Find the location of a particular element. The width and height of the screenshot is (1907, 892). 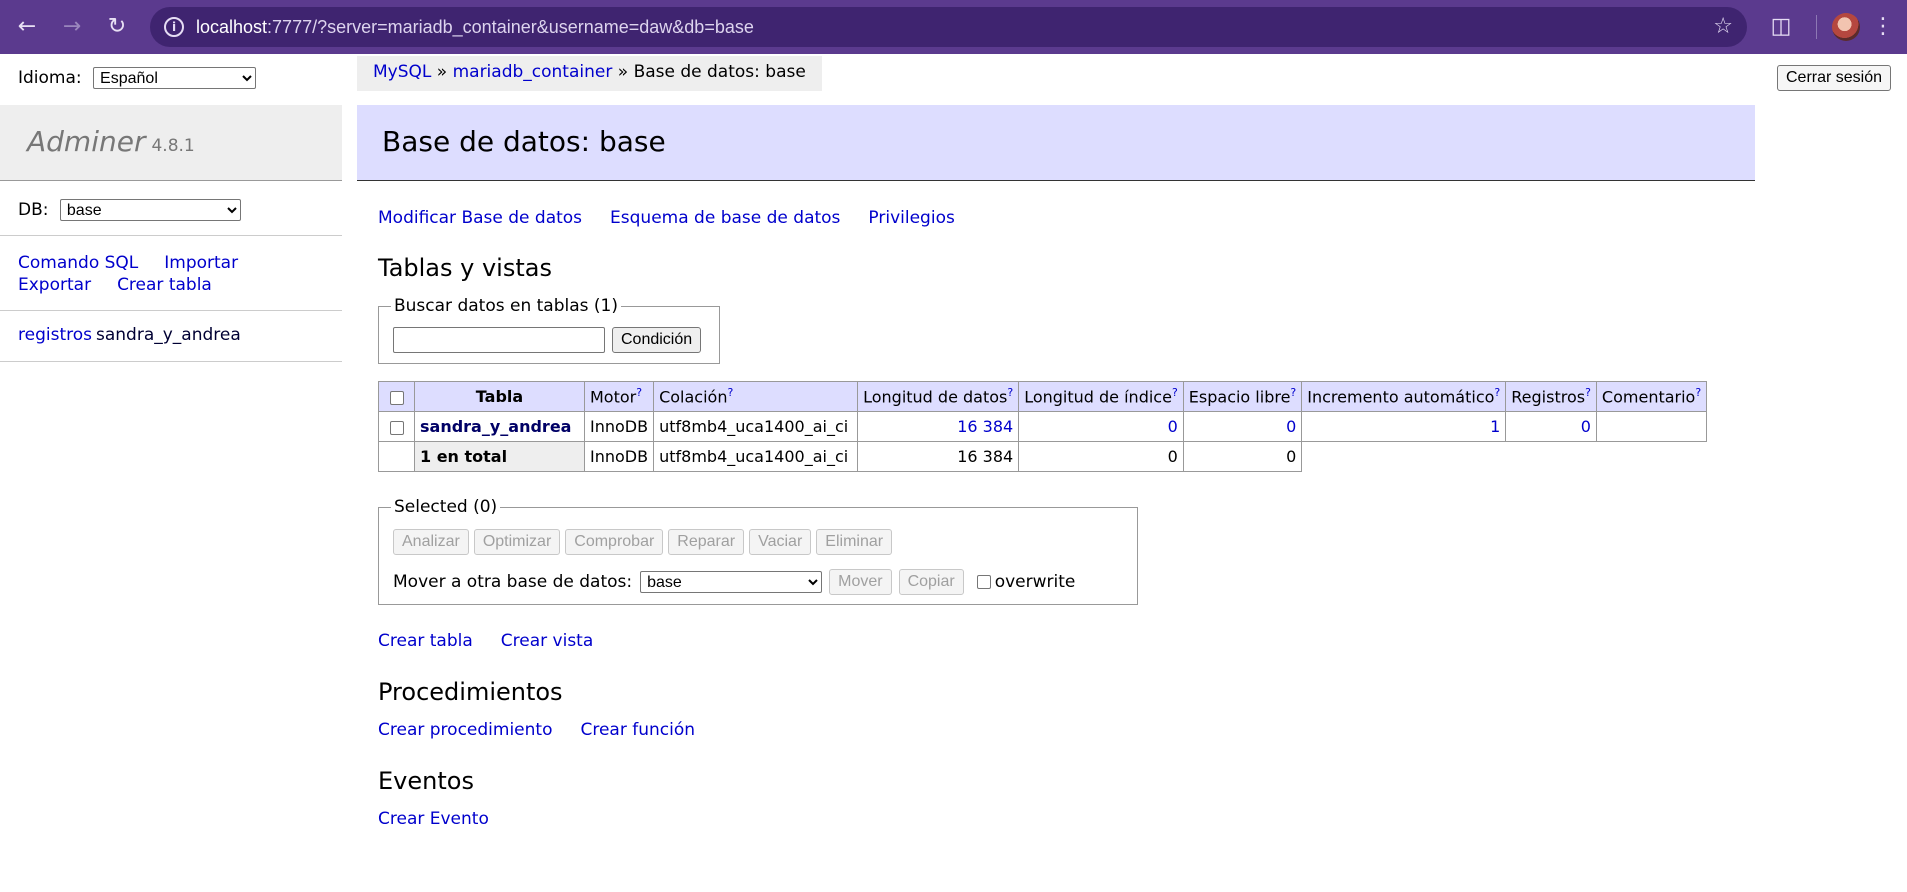

logout-button: Cerrar sesión is located at coordinates (1834, 78).